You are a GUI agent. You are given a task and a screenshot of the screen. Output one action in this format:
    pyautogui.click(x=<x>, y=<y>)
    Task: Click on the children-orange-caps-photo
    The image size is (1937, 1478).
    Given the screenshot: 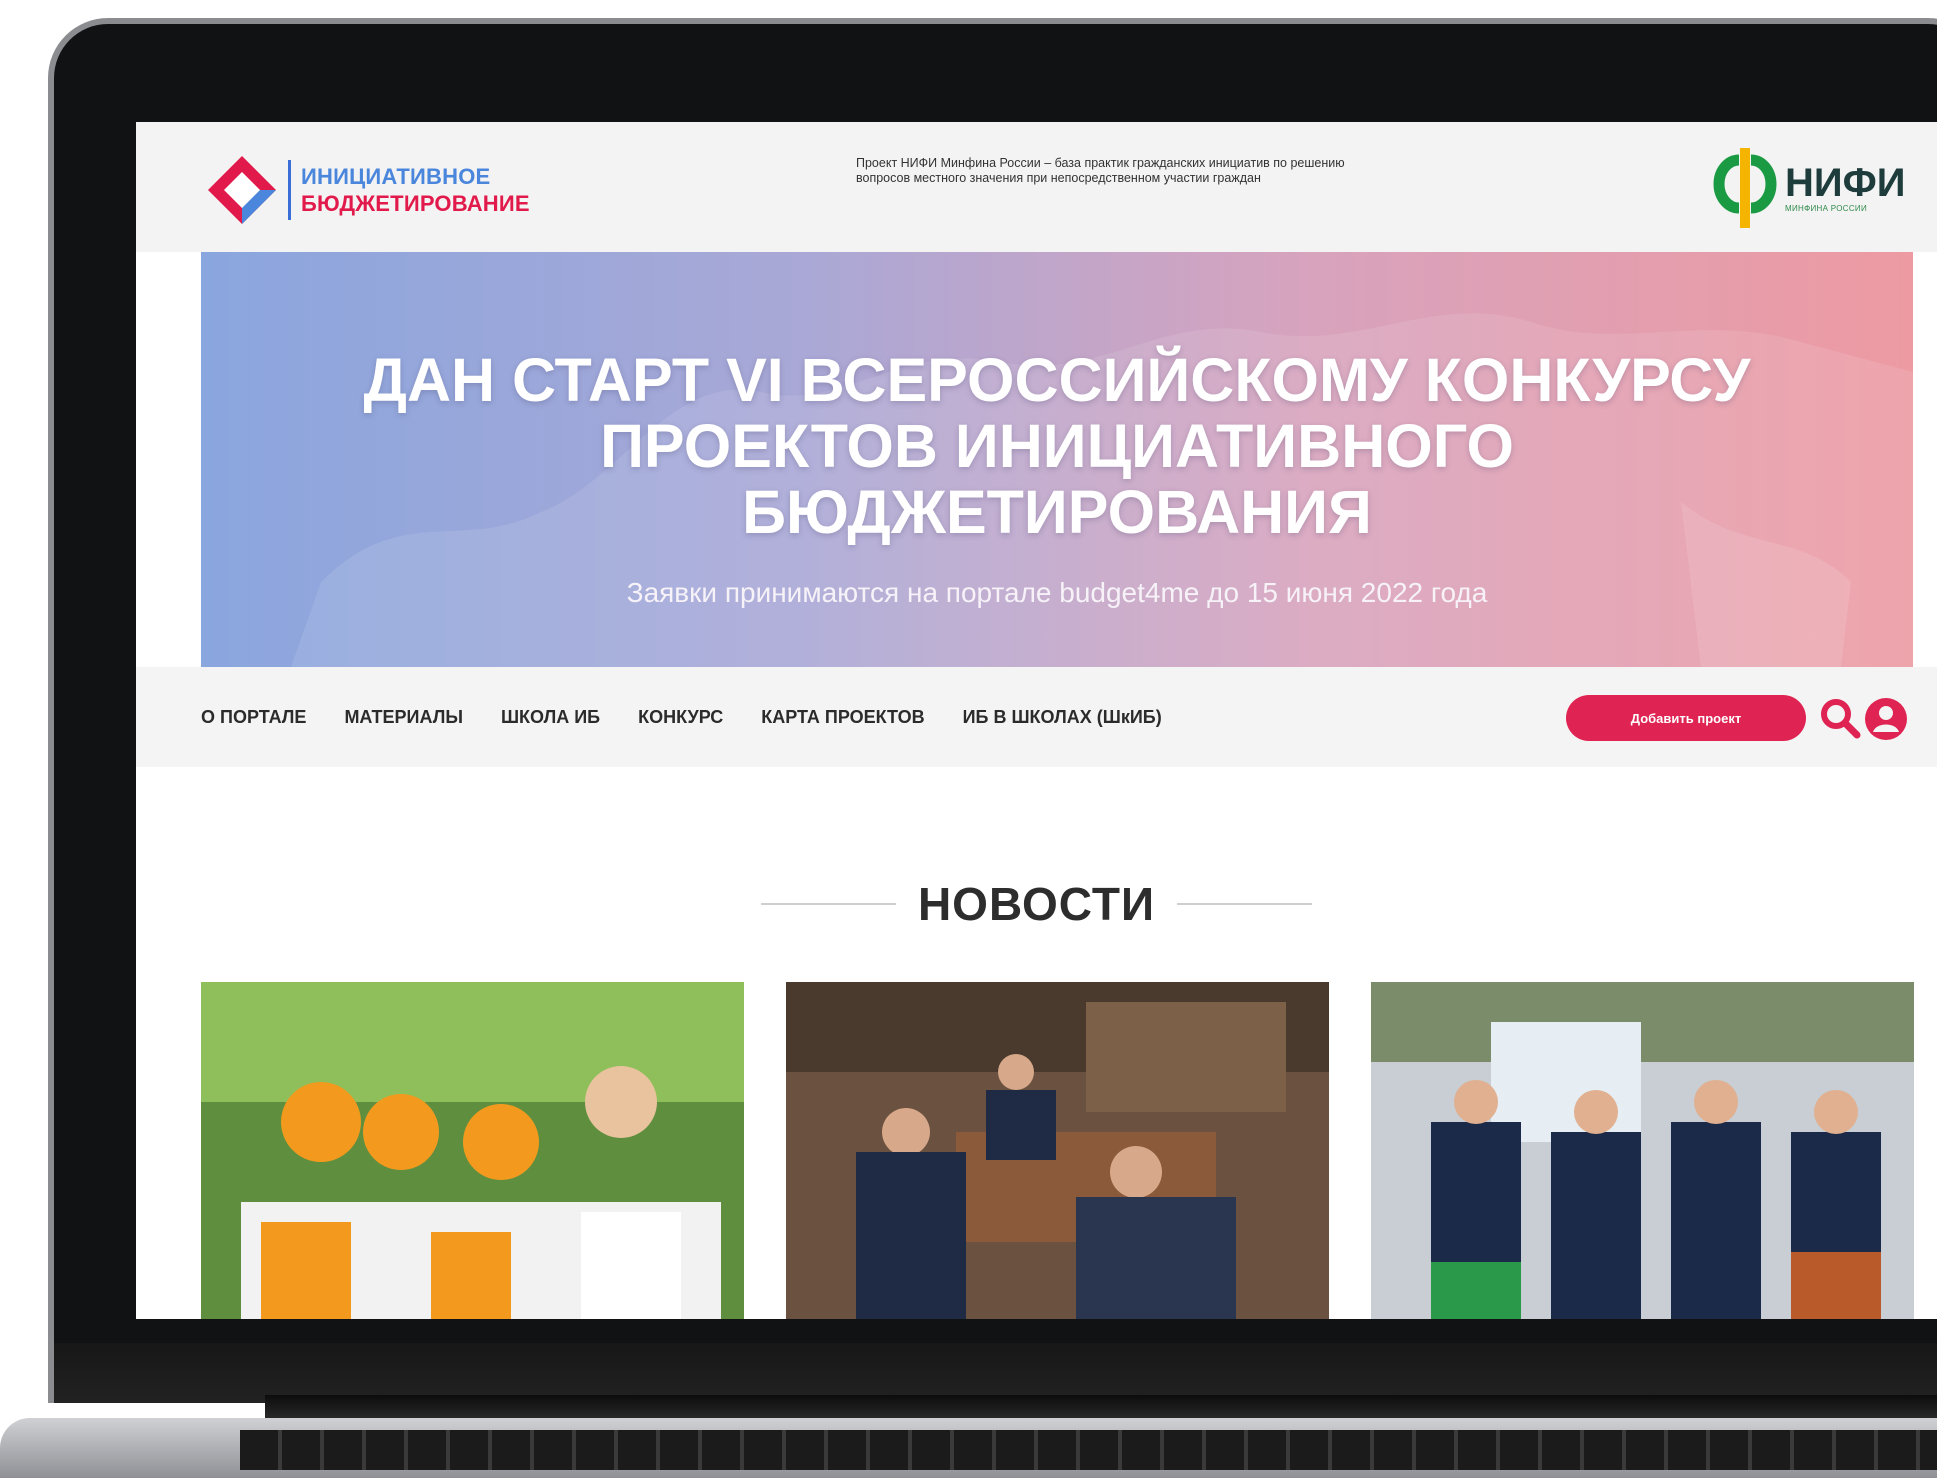 What is the action you would take?
    pyautogui.click(x=472, y=1150)
    